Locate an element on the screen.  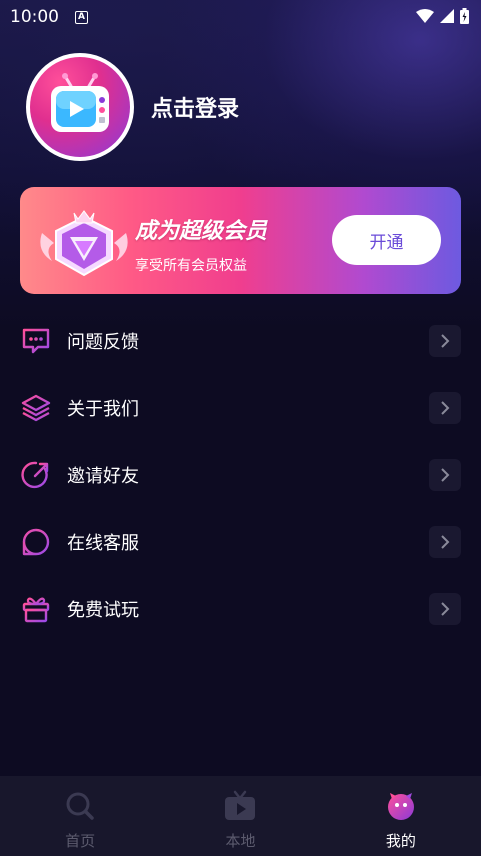
tab-mine: 我的 is located at coordinates (401, 816).